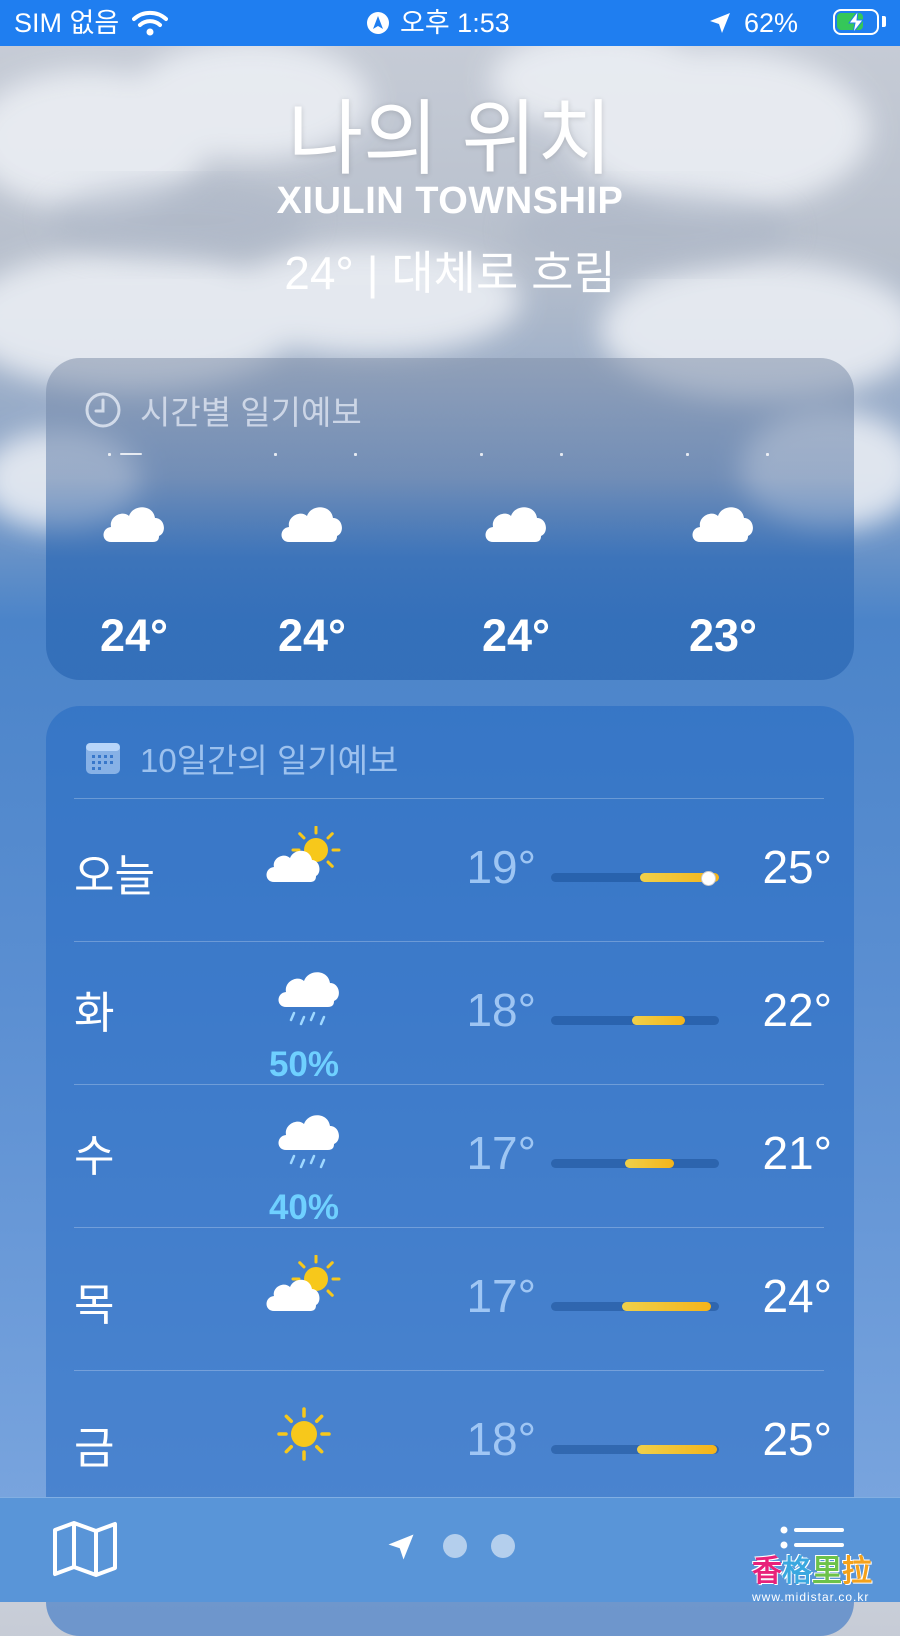 Image resolution: width=900 pixels, height=1636 pixels. What do you see at coordinates (455, 23) in the screenshot?
I see `clock: 오후 1:53` at bounding box center [455, 23].